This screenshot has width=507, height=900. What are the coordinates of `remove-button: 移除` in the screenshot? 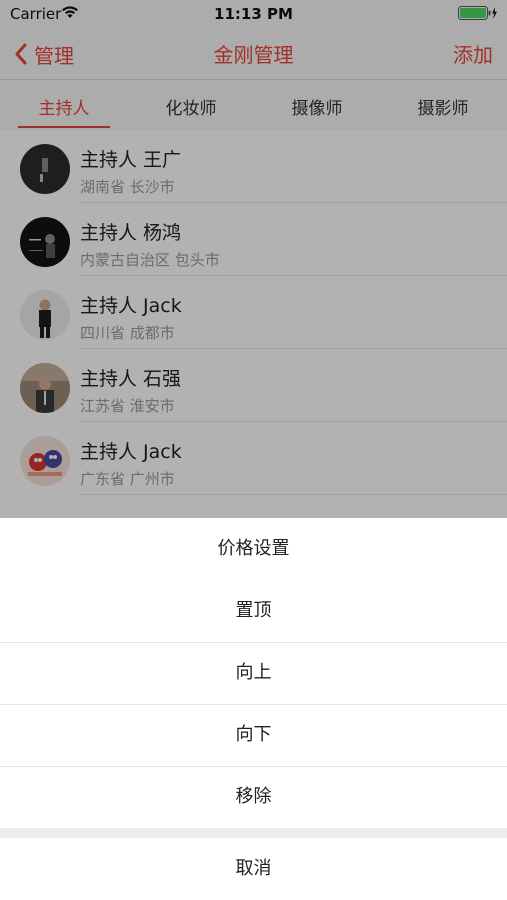 It's located at (253, 797).